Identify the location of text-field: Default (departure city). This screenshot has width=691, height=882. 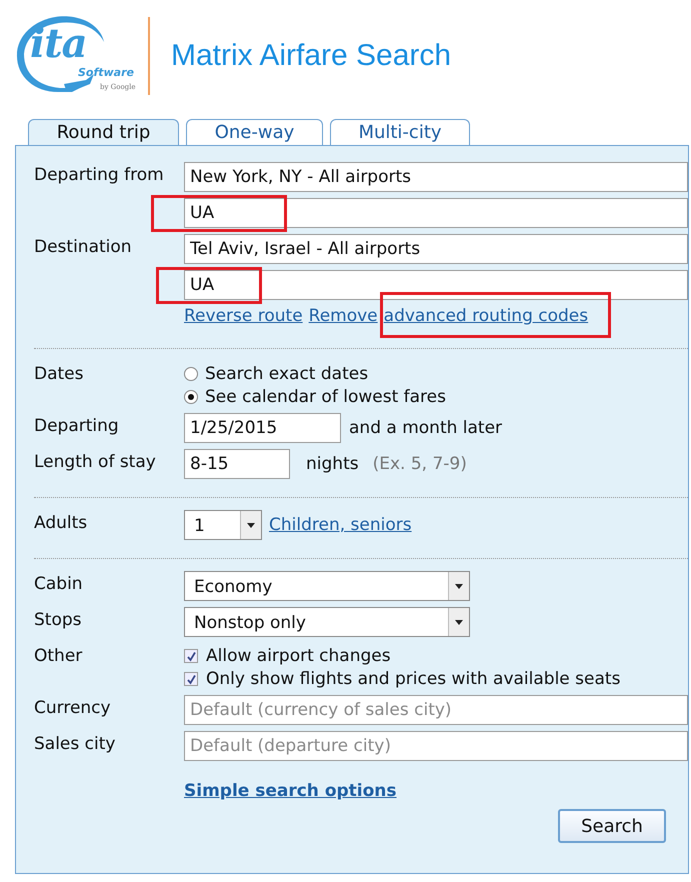
(436, 746).